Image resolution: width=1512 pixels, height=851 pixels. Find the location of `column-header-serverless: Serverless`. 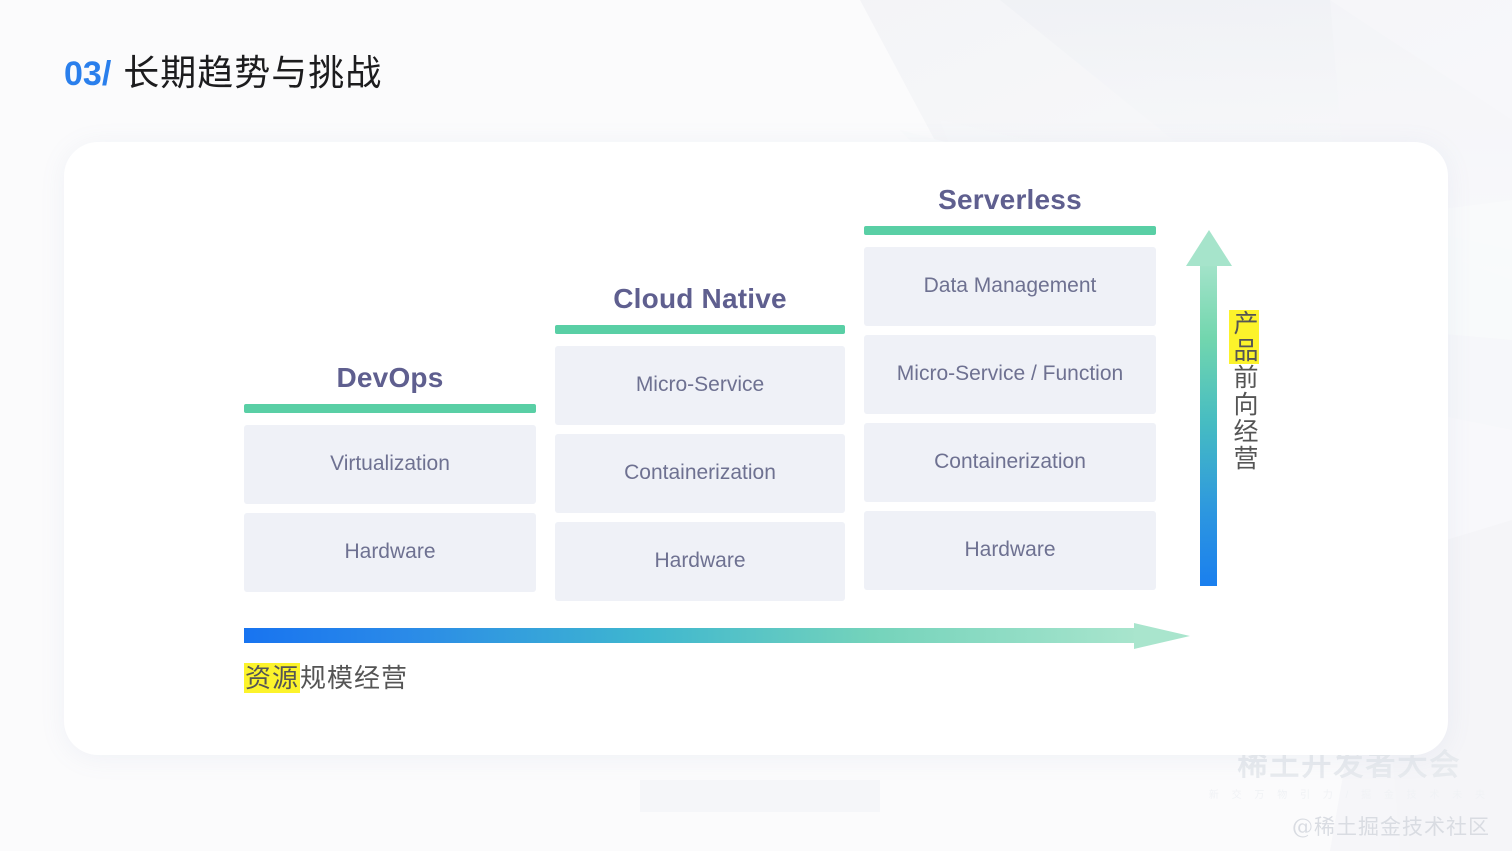

column-header-serverless: Serverless is located at coordinates (1010, 199).